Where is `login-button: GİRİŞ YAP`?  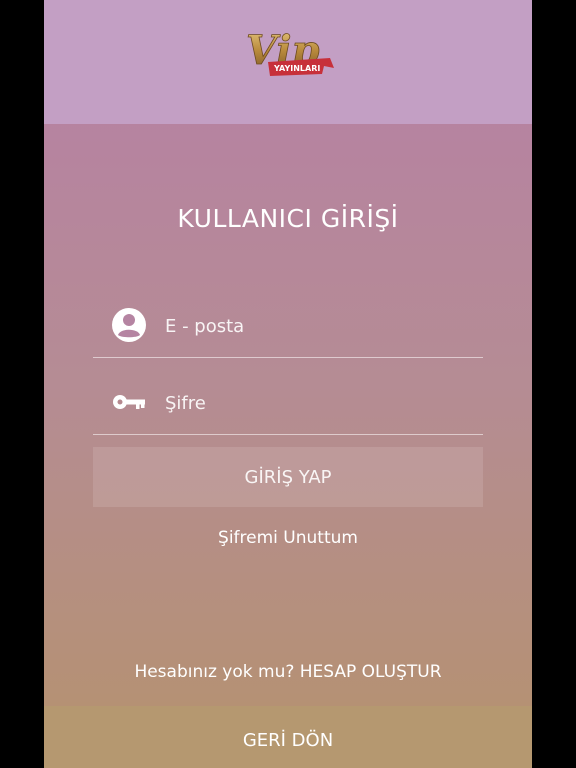
login-button: GİRİŞ YAP is located at coordinates (288, 477).